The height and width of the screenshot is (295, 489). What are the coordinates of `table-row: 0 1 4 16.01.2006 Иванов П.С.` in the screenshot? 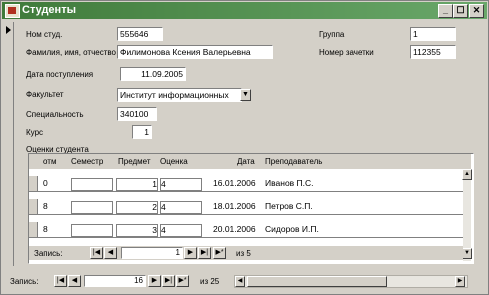 It's located at (246, 184).